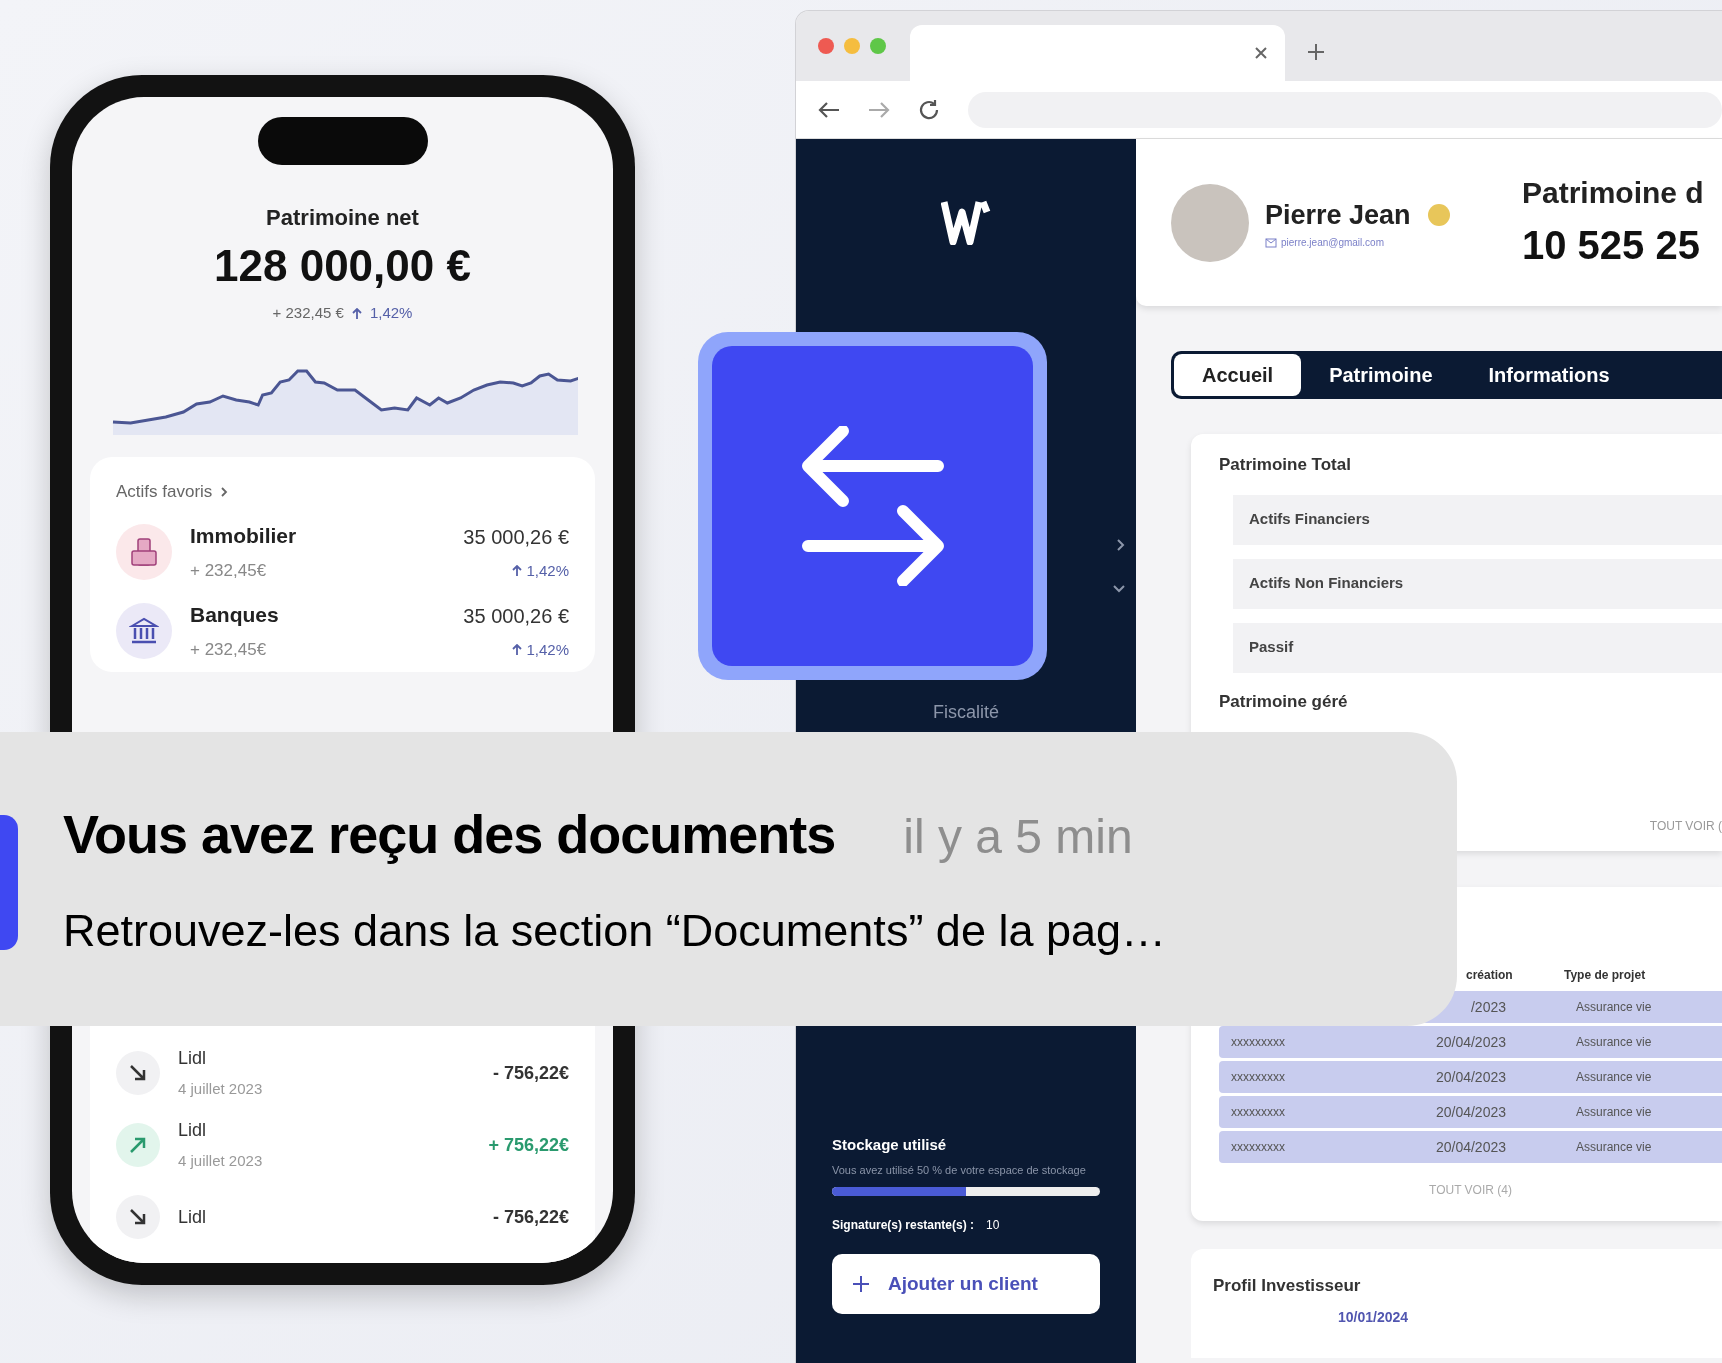 The image size is (1722, 1363). What do you see at coordinates (391, 313) in the screenshot?
I see `balance-percent: 1,42%` at bounding box center [391, 313].